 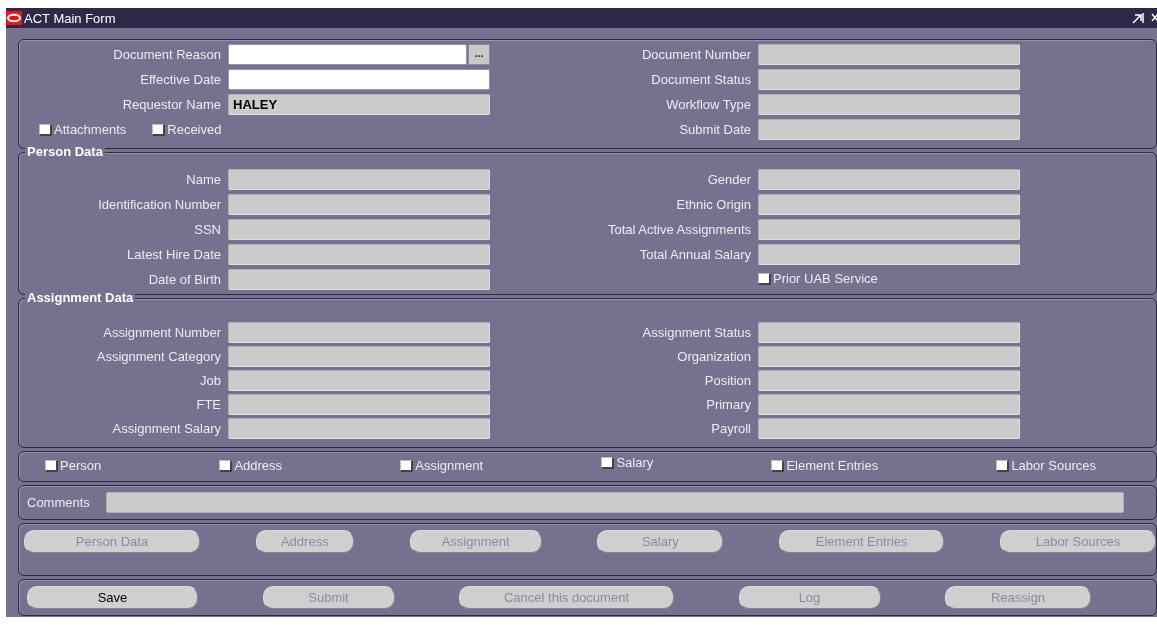 I want to click on form-button: Save, so click(x=112, y=597).